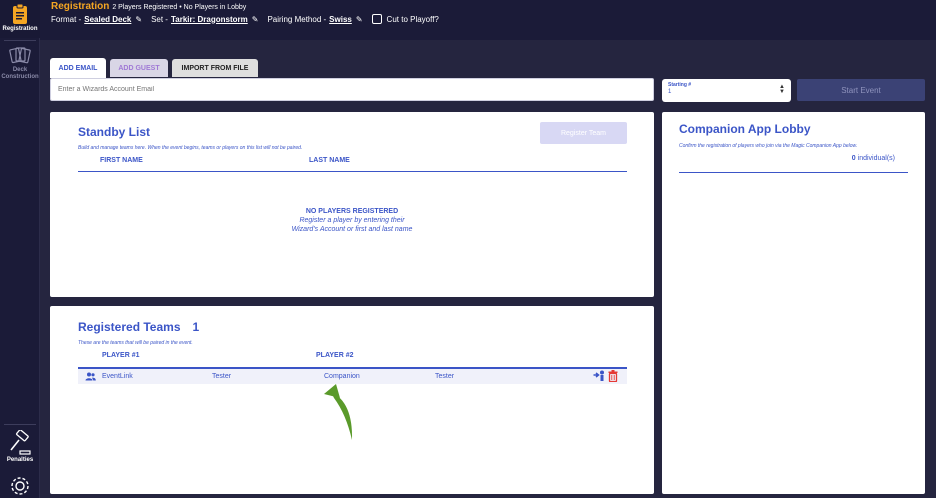 The width and height of the screenshot is (936, 498). I want to click on gavel-icon, so click(20, 442).